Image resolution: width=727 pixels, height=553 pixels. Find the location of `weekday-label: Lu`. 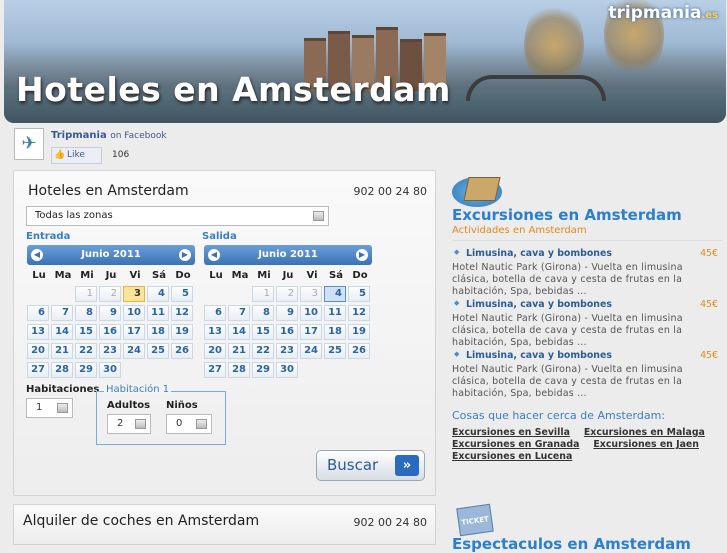

weekday-label: Lu is located at coordinates (39, 275).